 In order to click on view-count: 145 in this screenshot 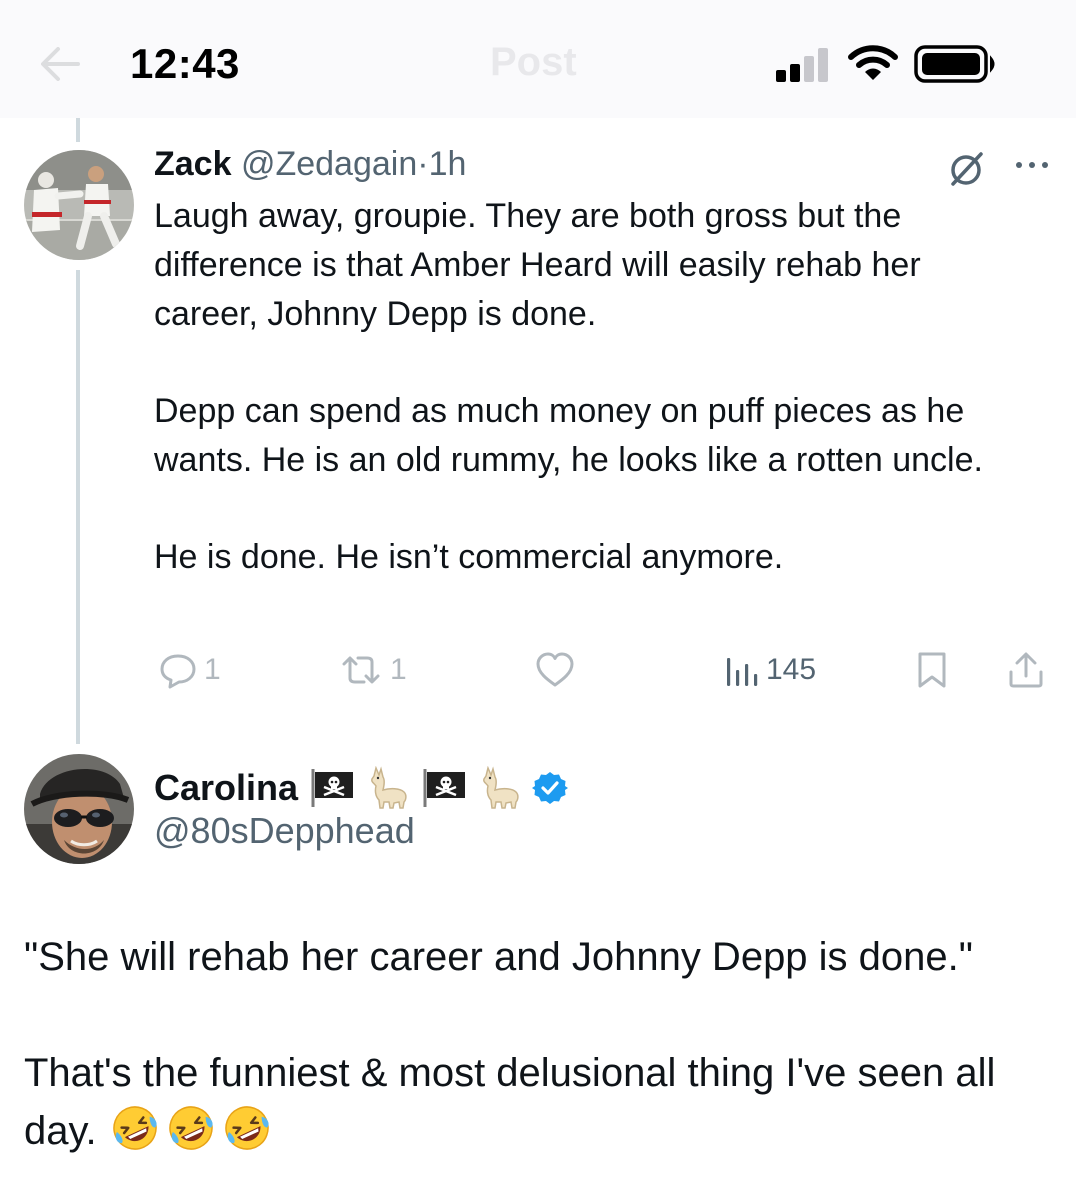, I will do `click(791, 669)`.